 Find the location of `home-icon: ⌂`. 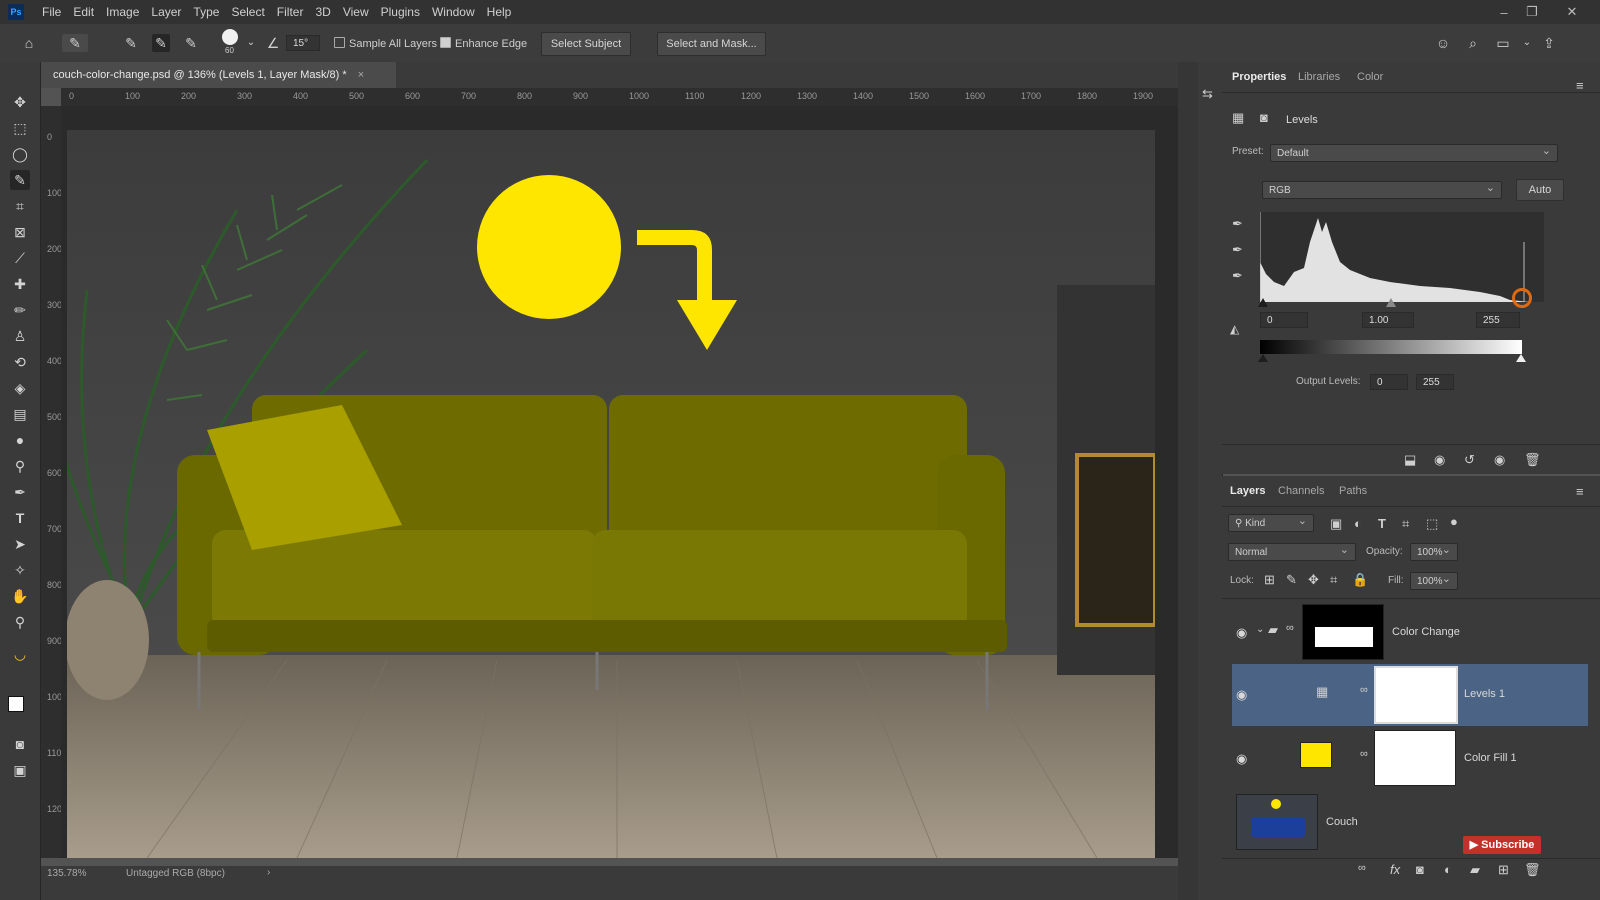

home-icon: ⌂ is located at coordinates (29, 43).